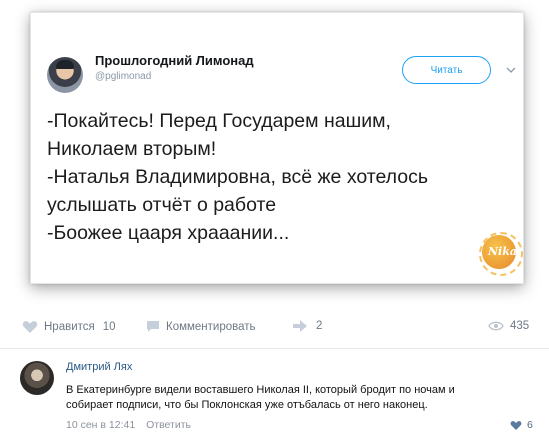  I want to click on like-count: 10, so click(109, 327).